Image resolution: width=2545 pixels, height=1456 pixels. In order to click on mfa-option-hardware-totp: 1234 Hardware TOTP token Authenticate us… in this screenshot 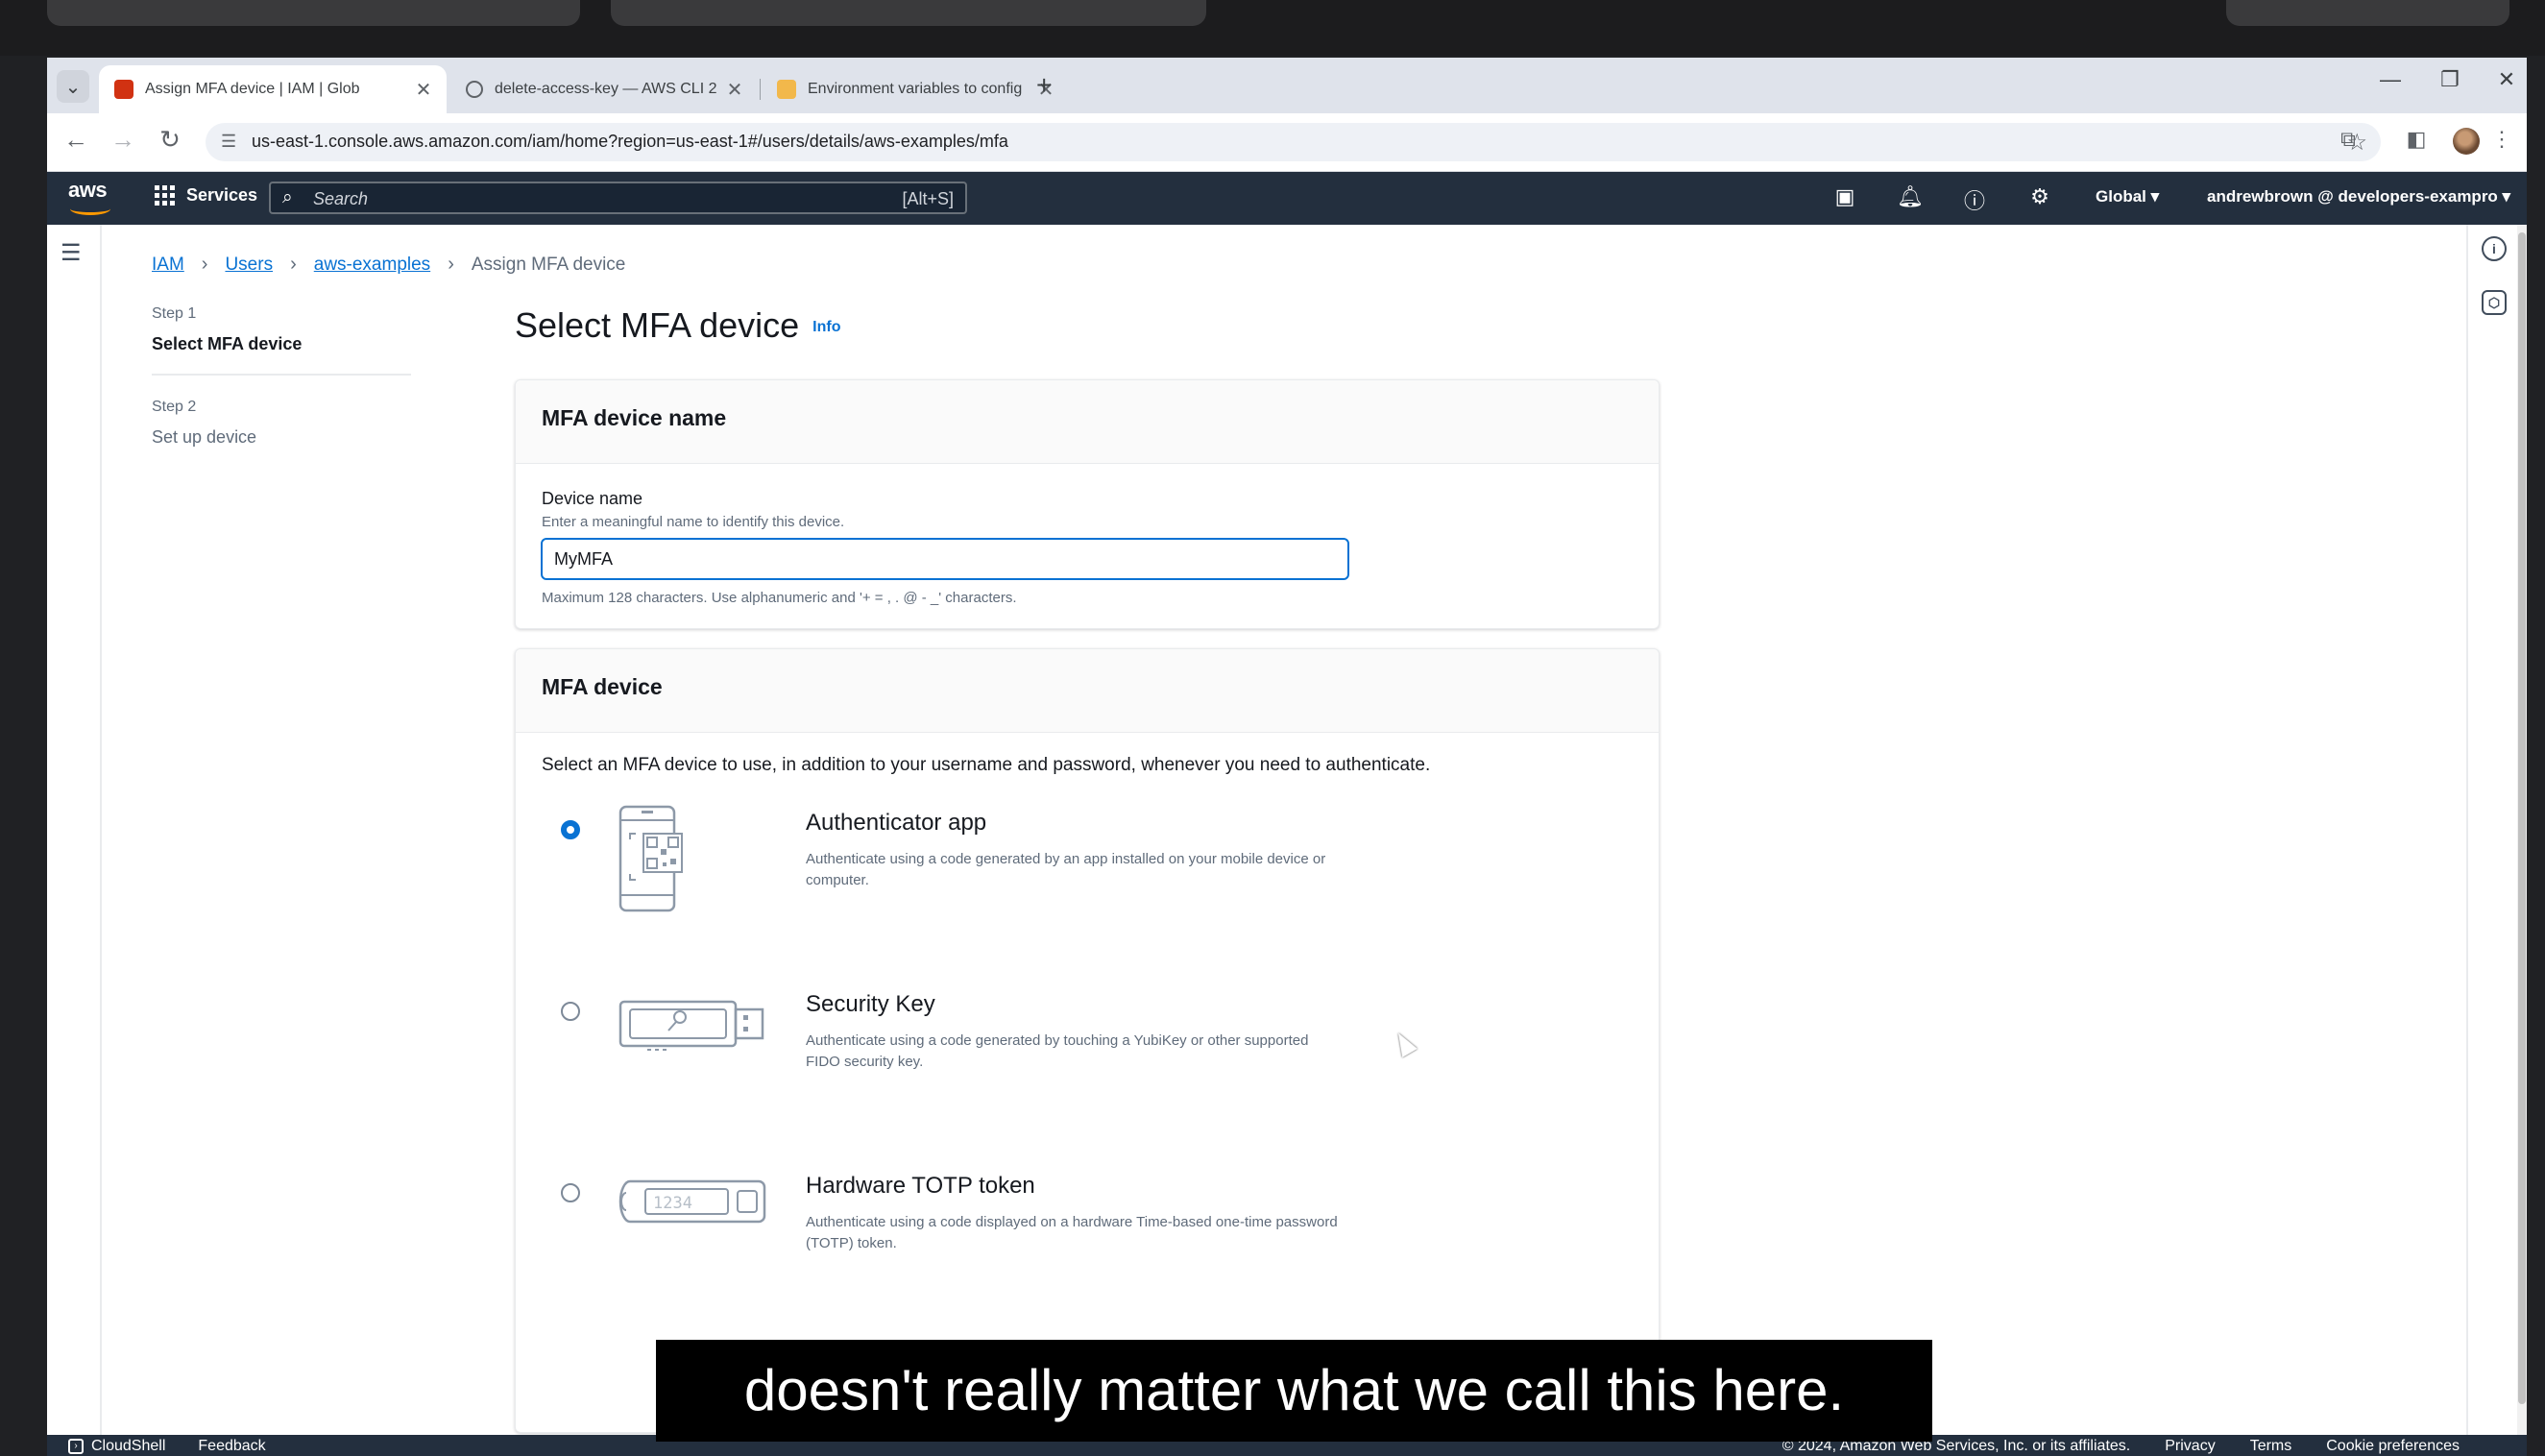, I will do `click(974, 1242)`.